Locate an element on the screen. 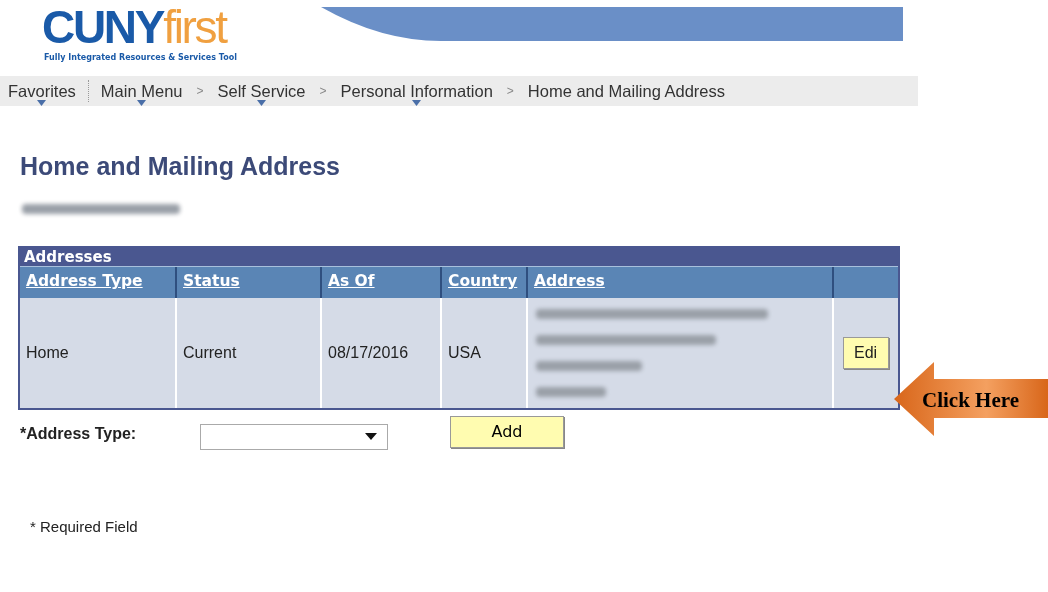  address-type-dropdown is located at coordinates (294, 436).